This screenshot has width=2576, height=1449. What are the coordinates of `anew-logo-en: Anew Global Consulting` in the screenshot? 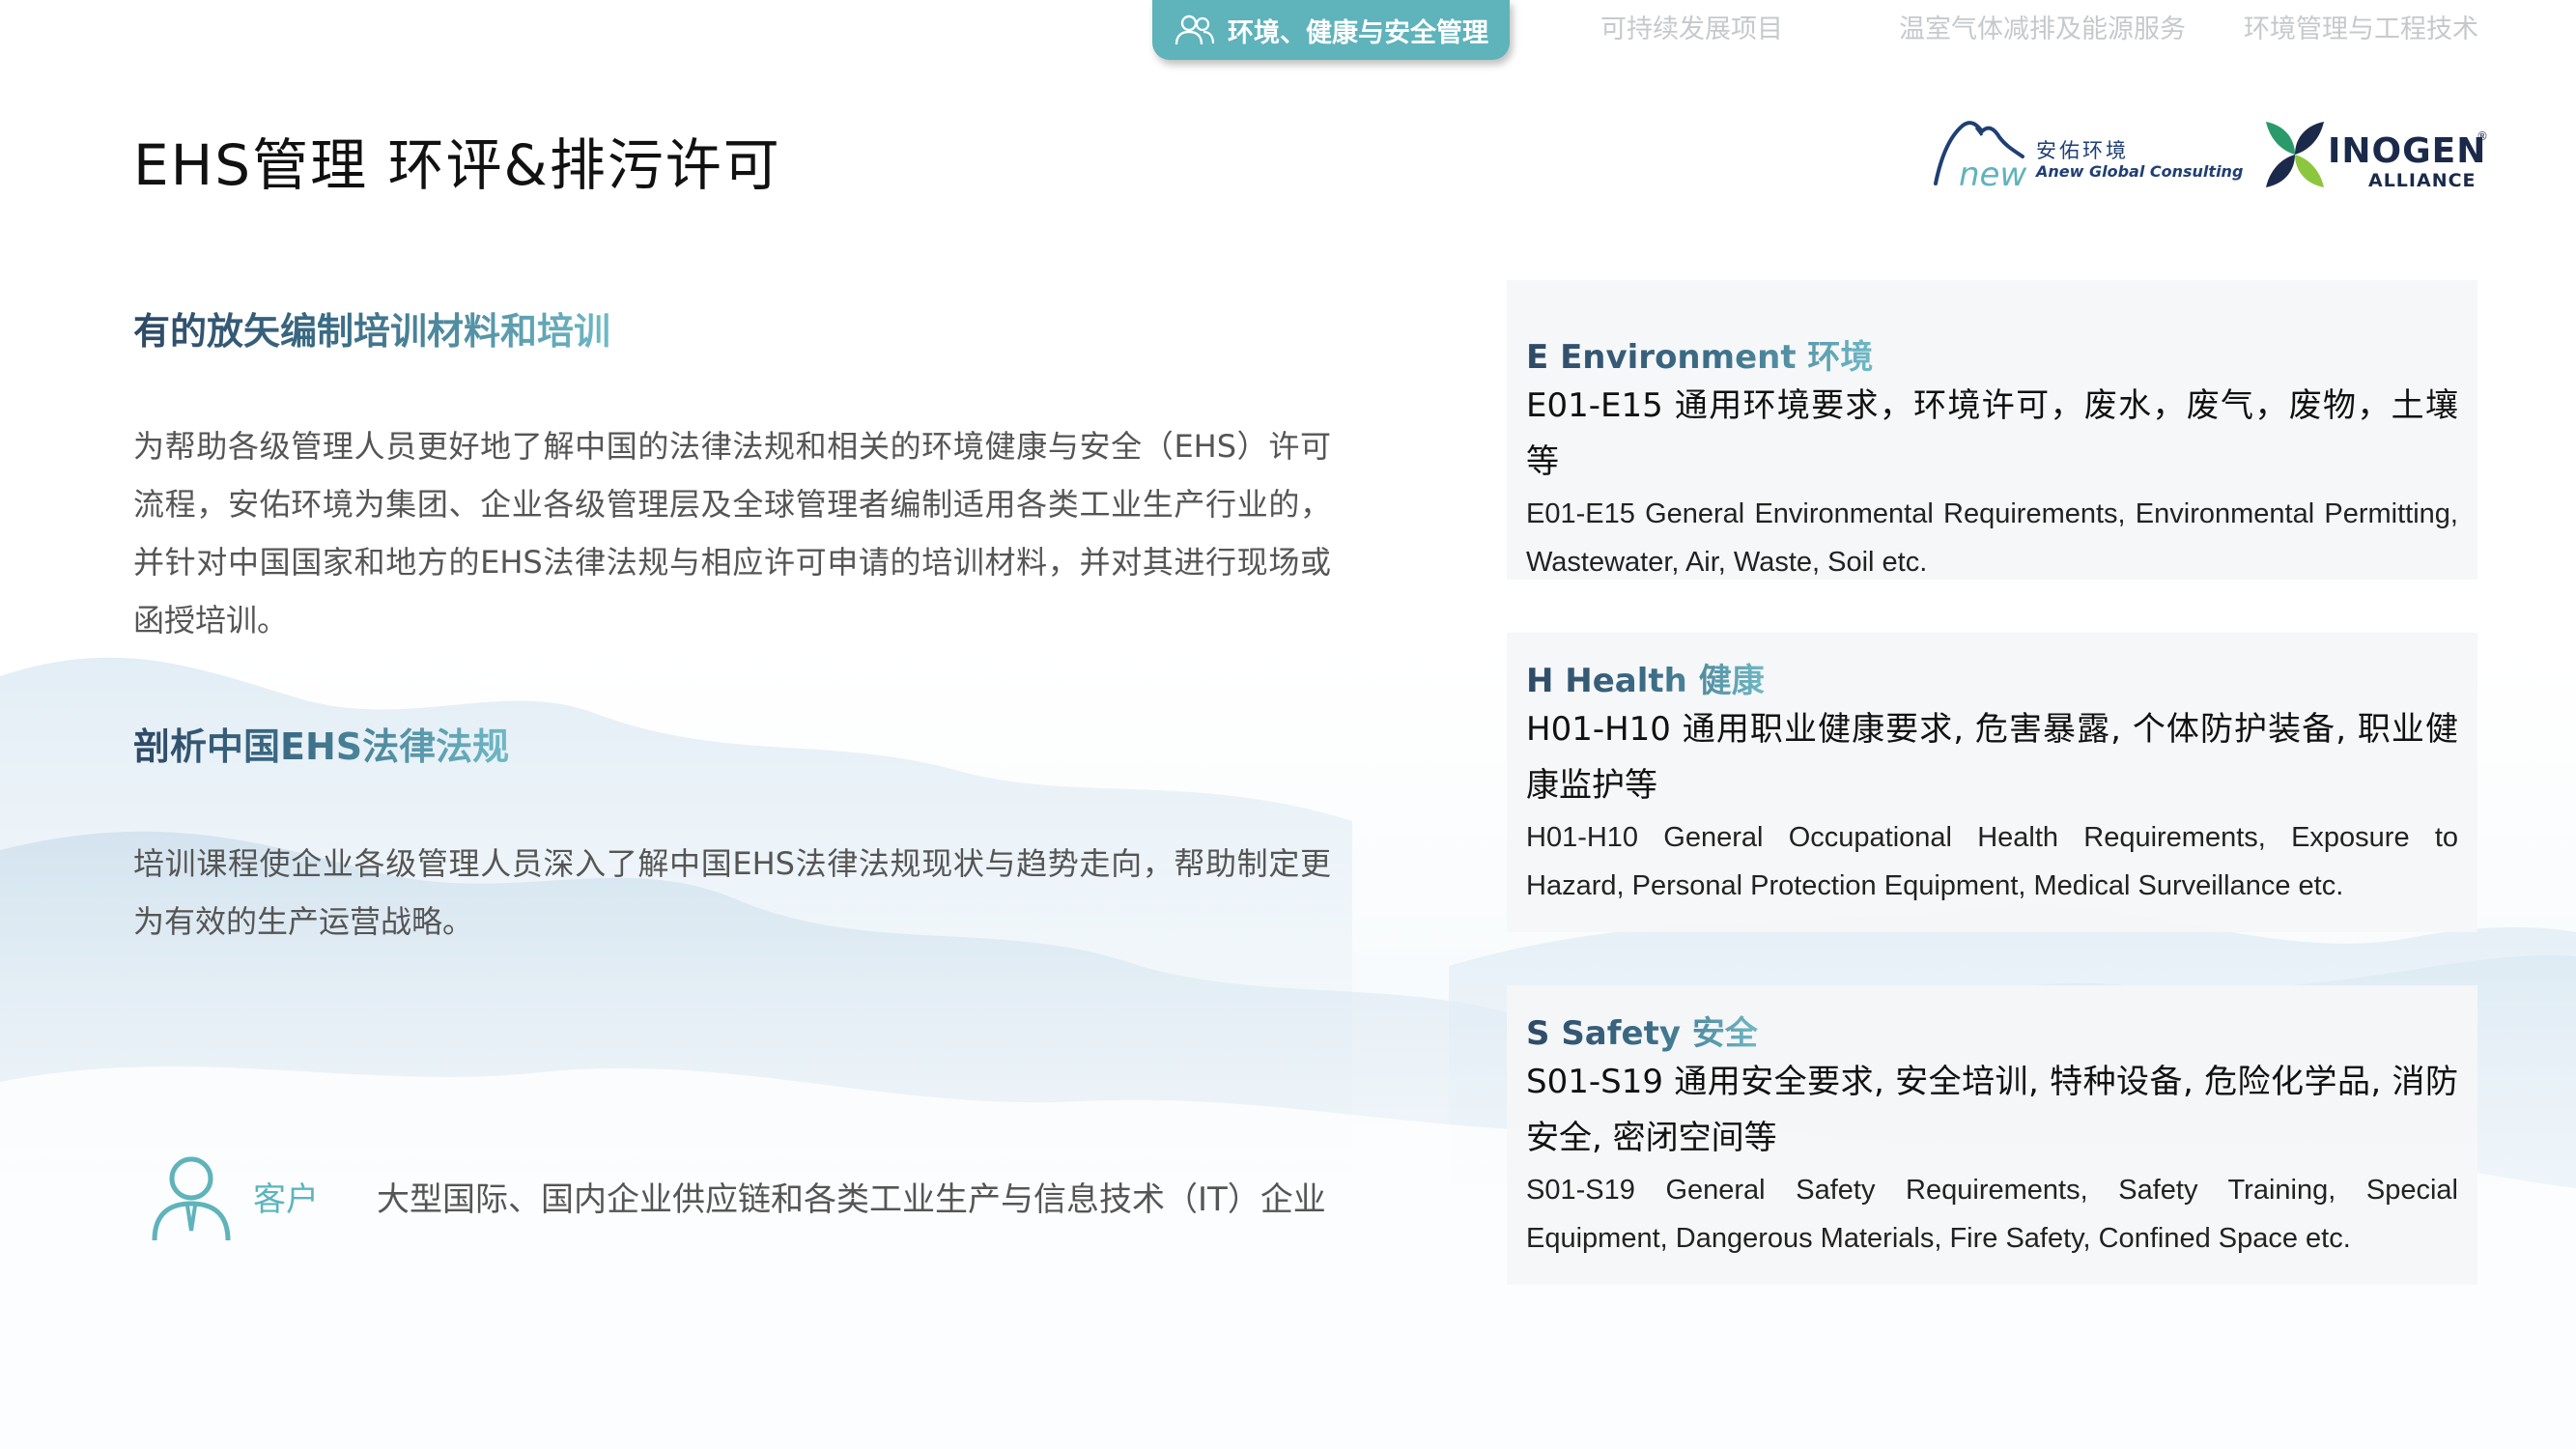 It's located at (2140, 171).